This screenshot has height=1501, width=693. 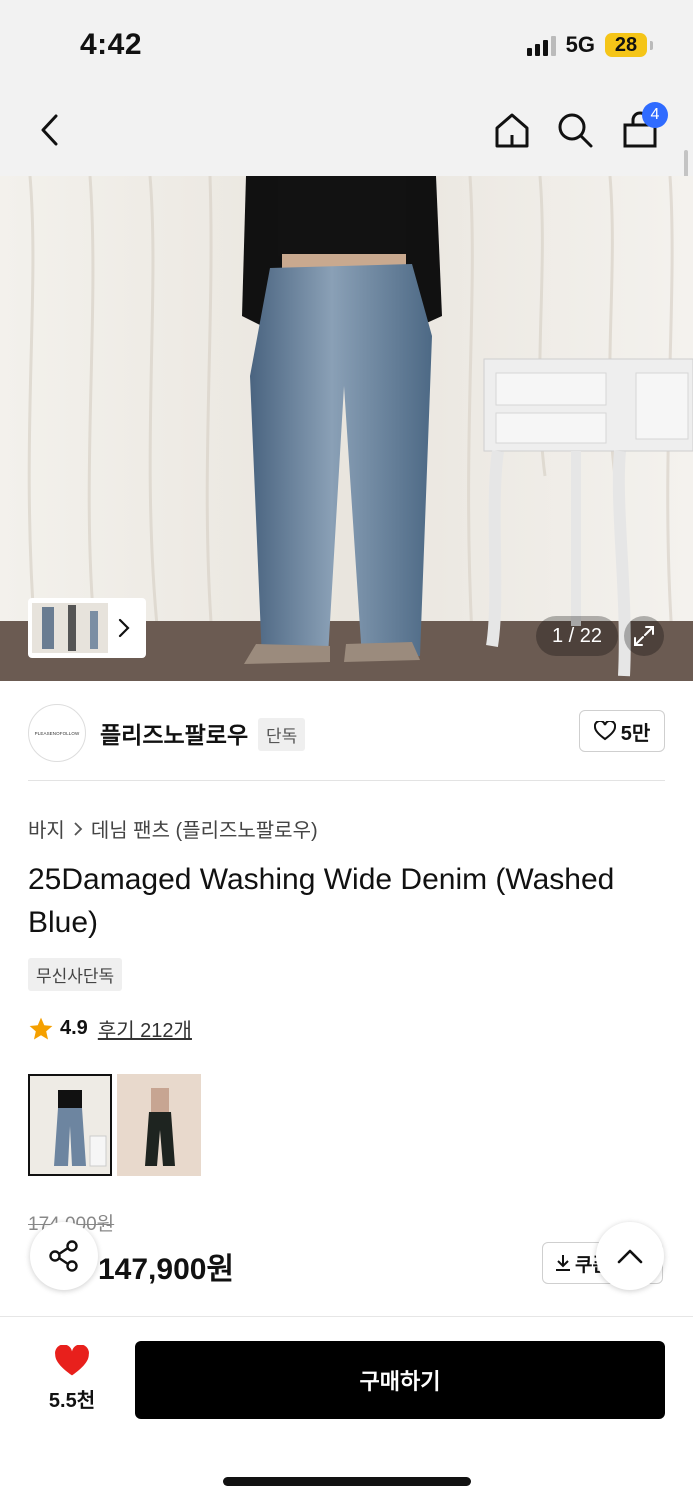 I want to click on brand-logo-text: PLEASENOFOLLOW, so click(x=57, y=733).